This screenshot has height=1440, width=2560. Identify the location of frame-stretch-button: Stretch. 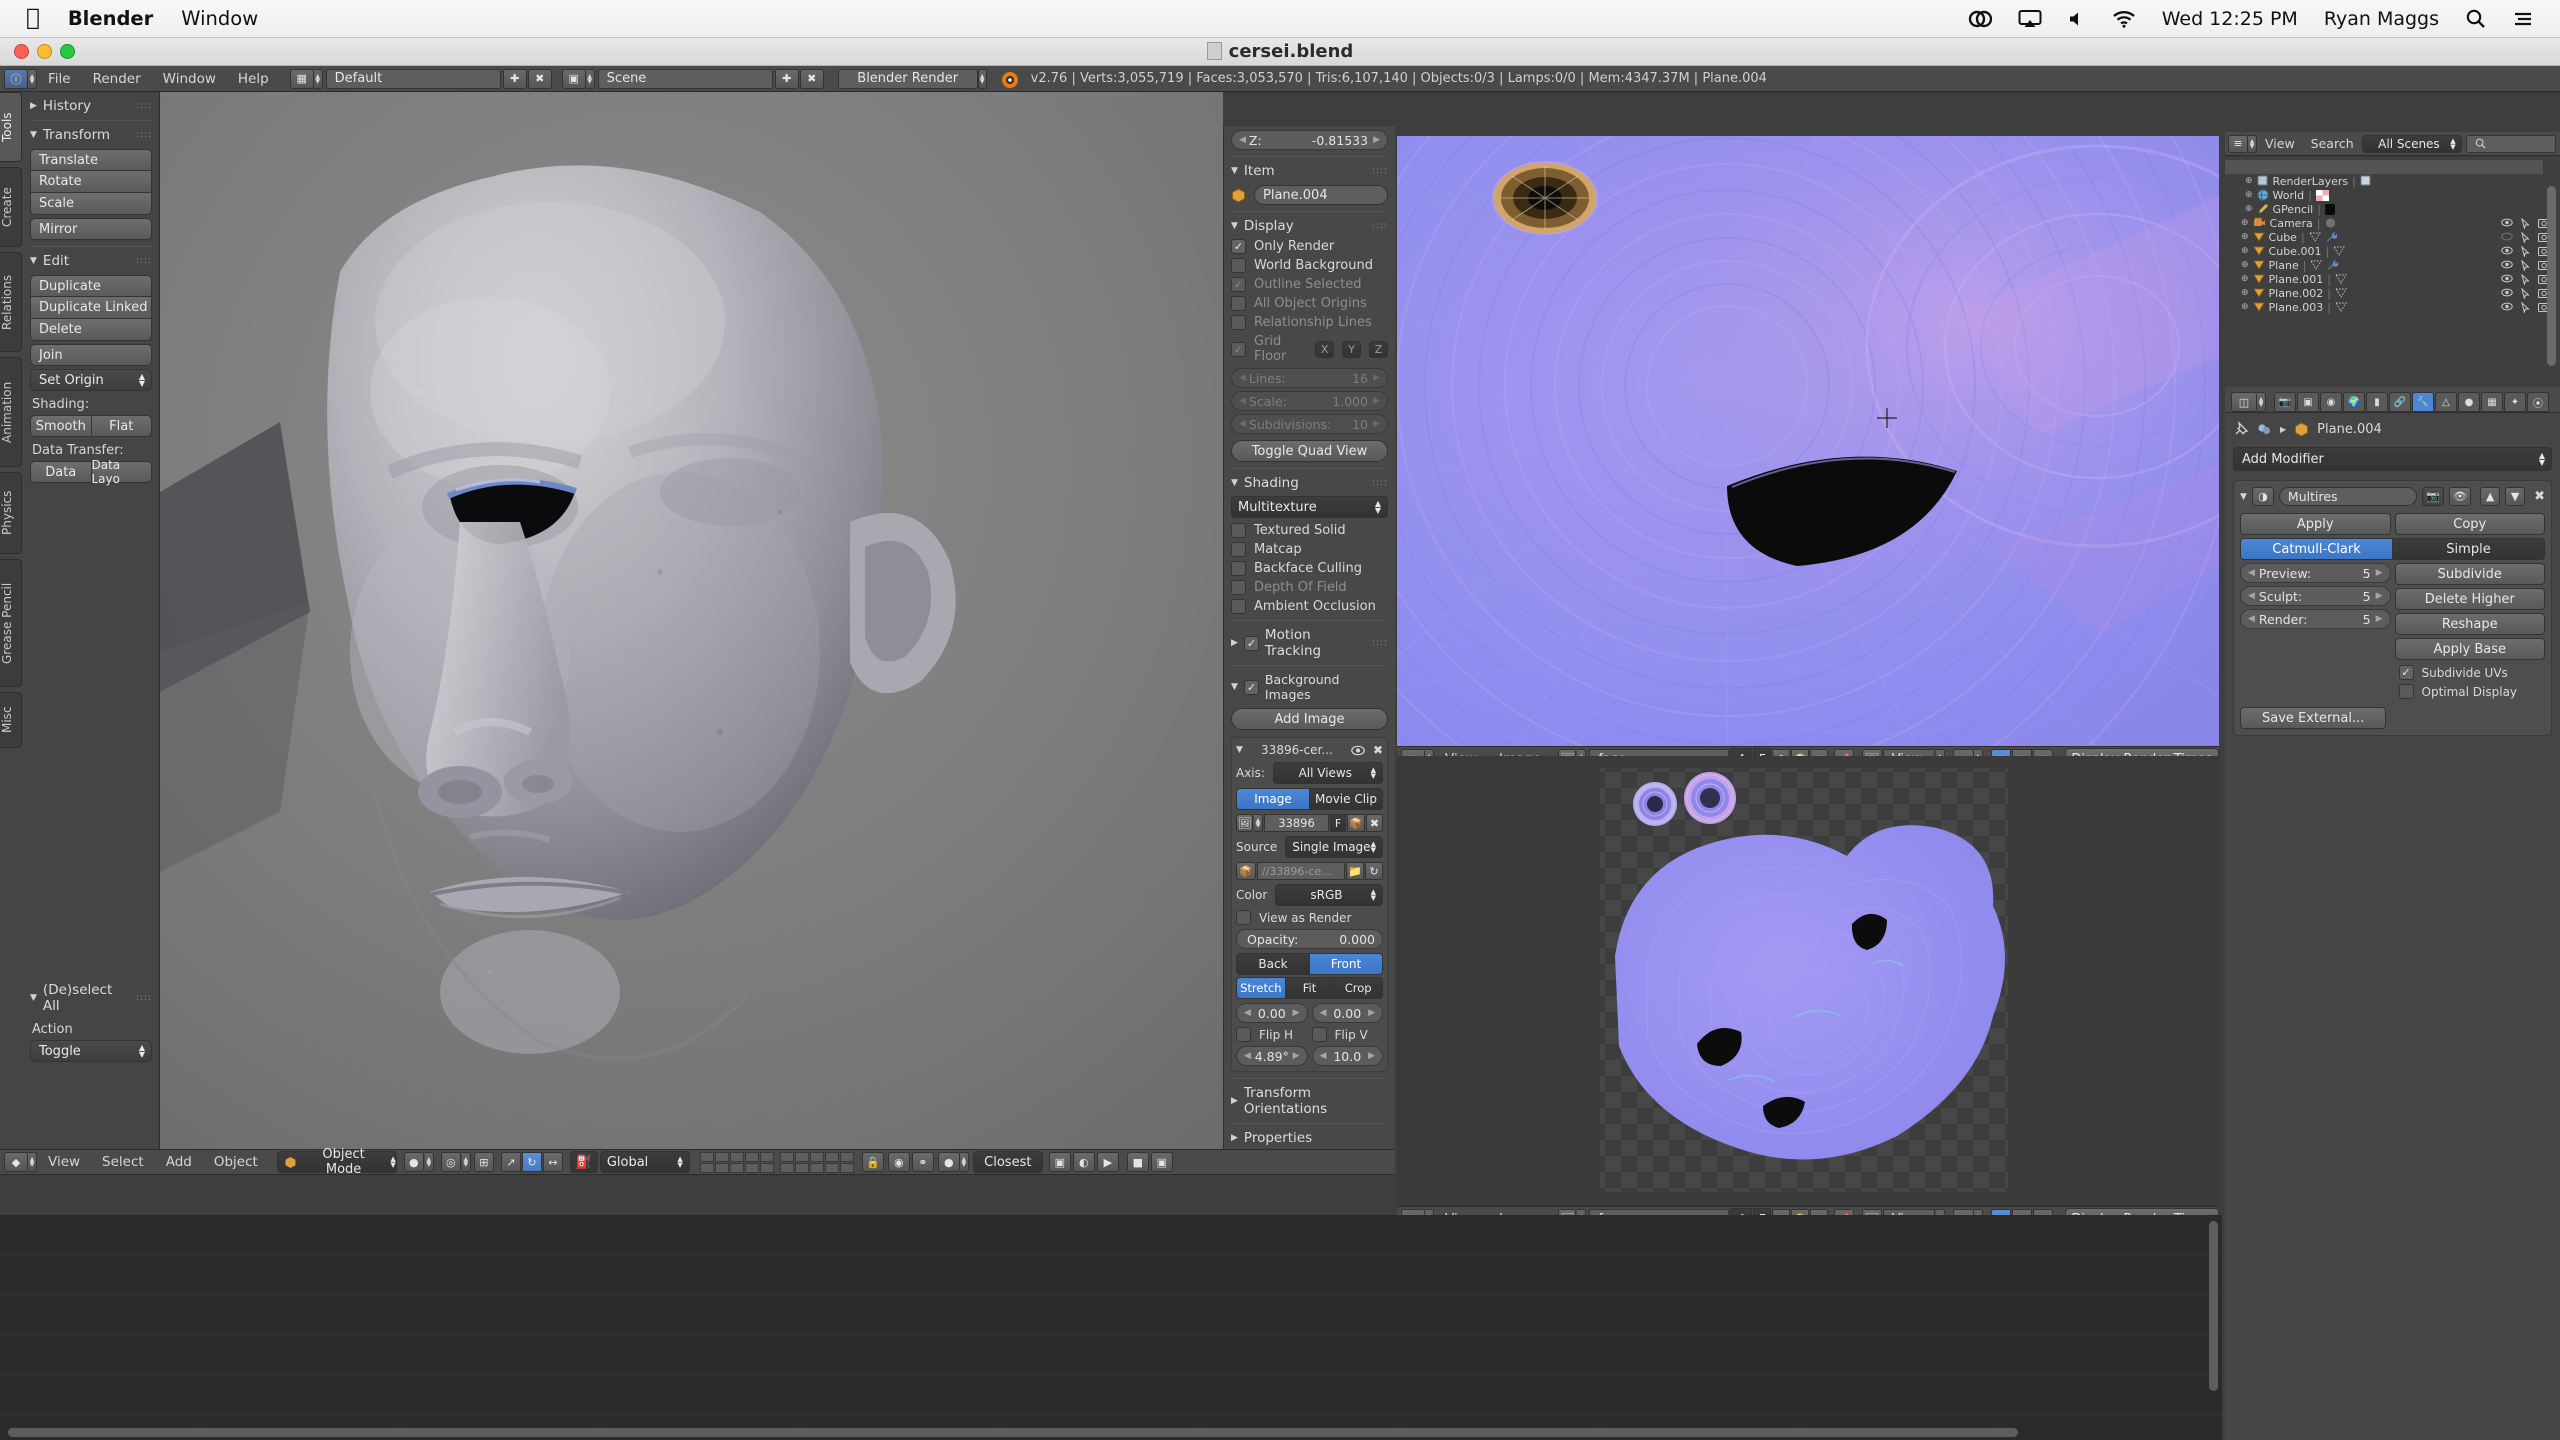
(1261, 988).